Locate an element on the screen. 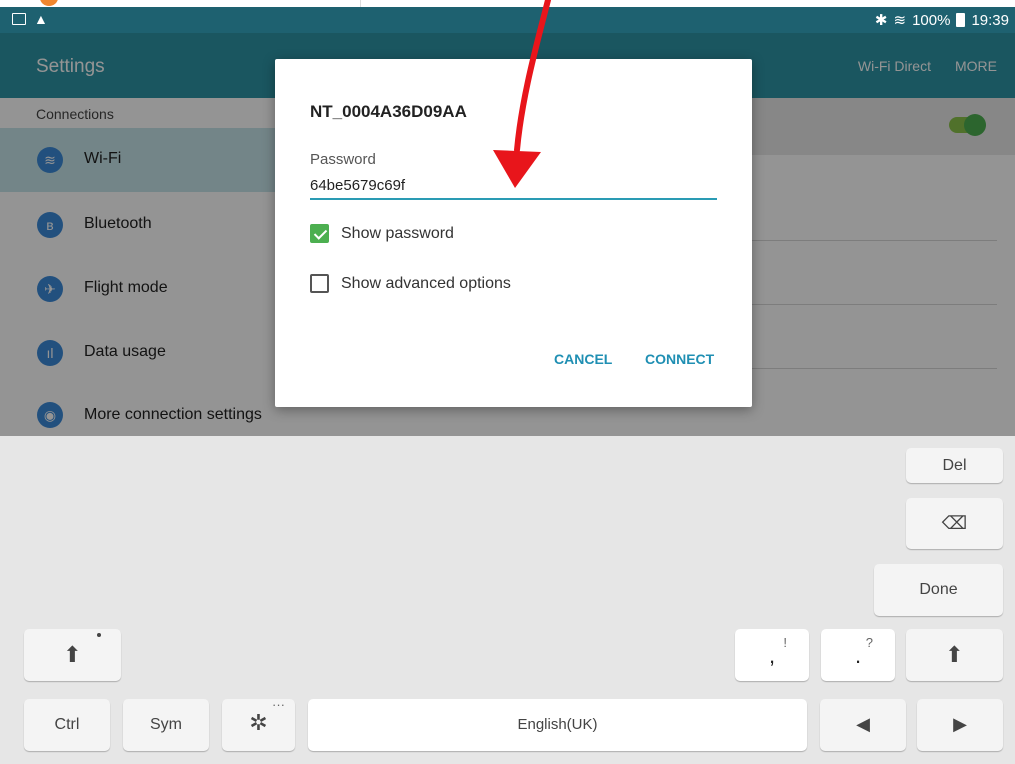  backspace-icon: ⌫ is located at coordinates (954, 523).